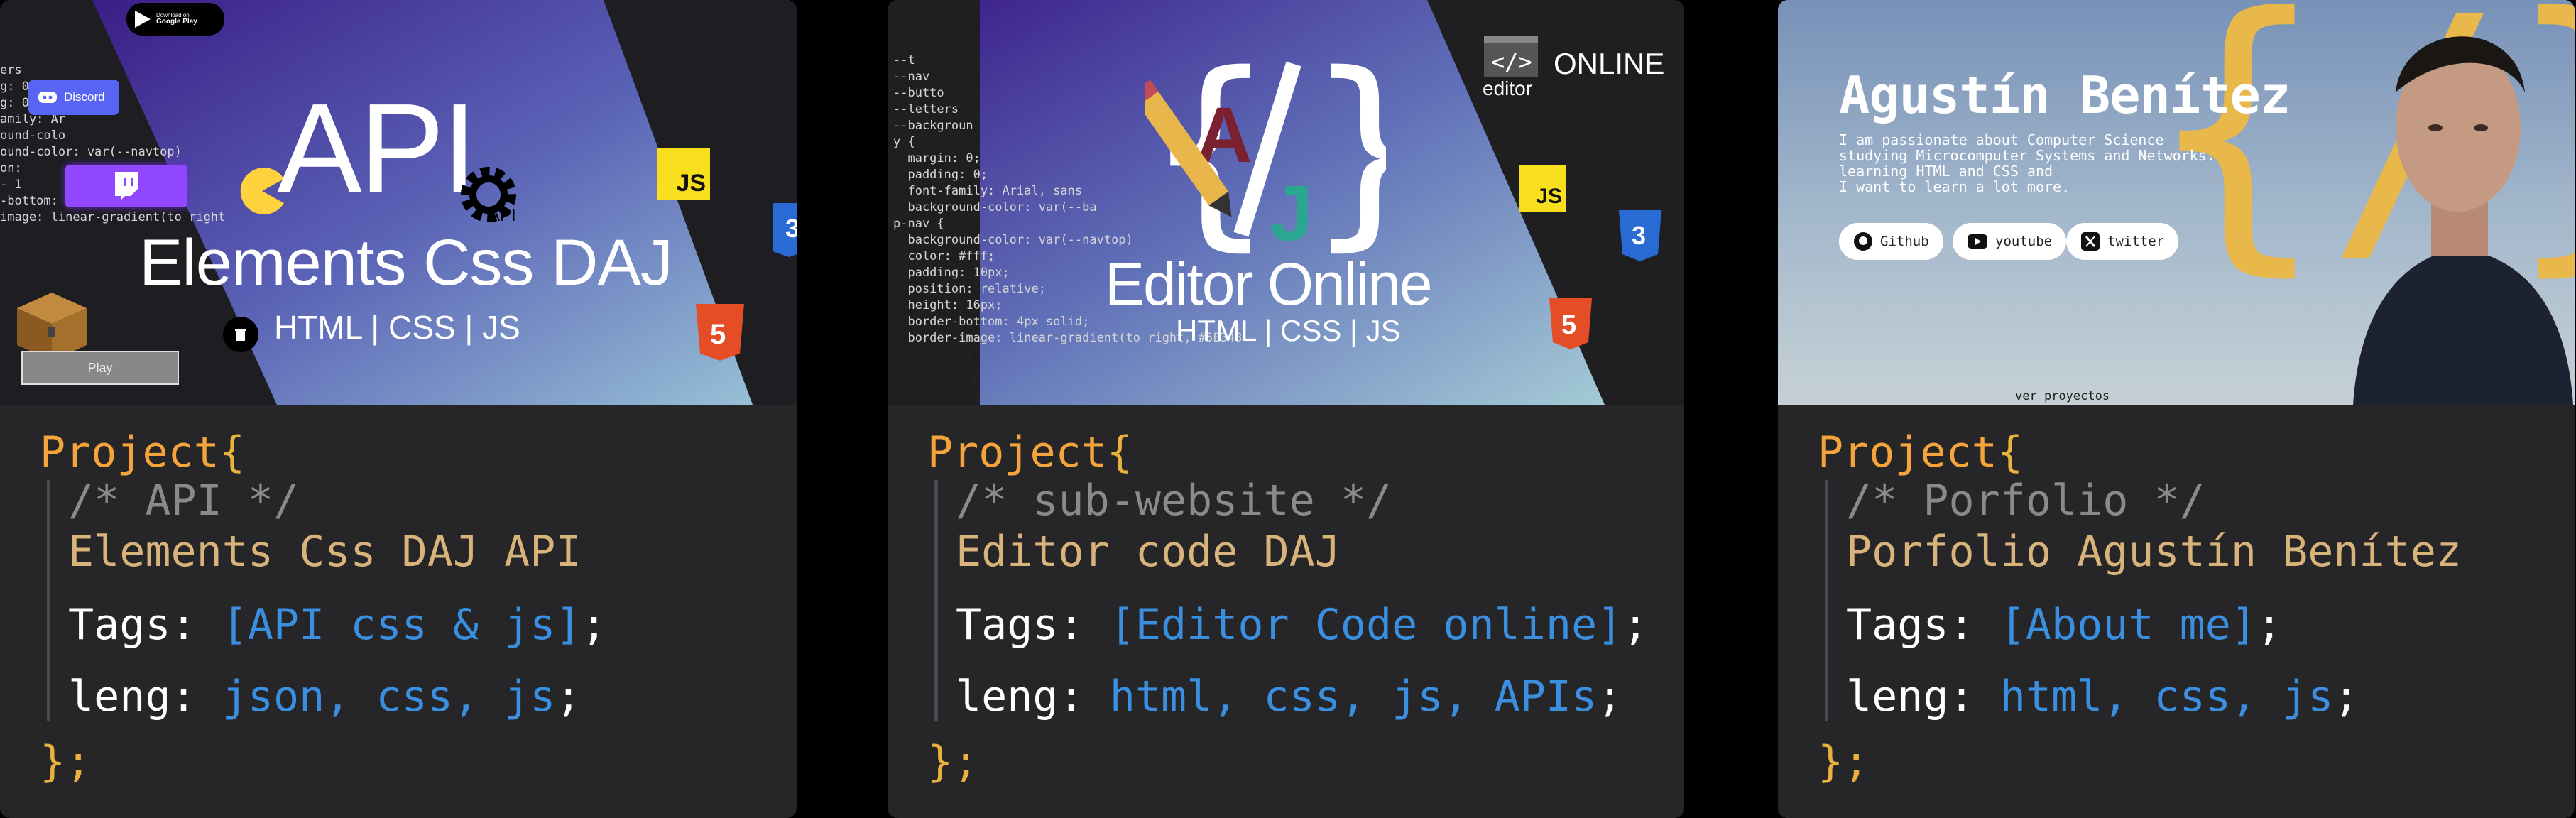 The image size is (2576, 818). Describe the element at coordinates (1891, 241) in the screenshot. I see `github-button: Github` at that location.